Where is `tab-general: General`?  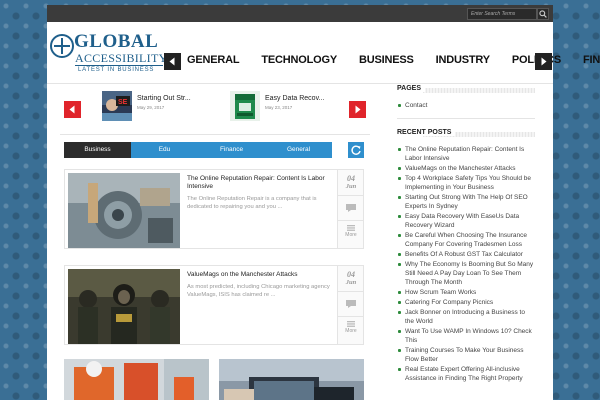
tab-general: General is located at coordinates (298, 150).